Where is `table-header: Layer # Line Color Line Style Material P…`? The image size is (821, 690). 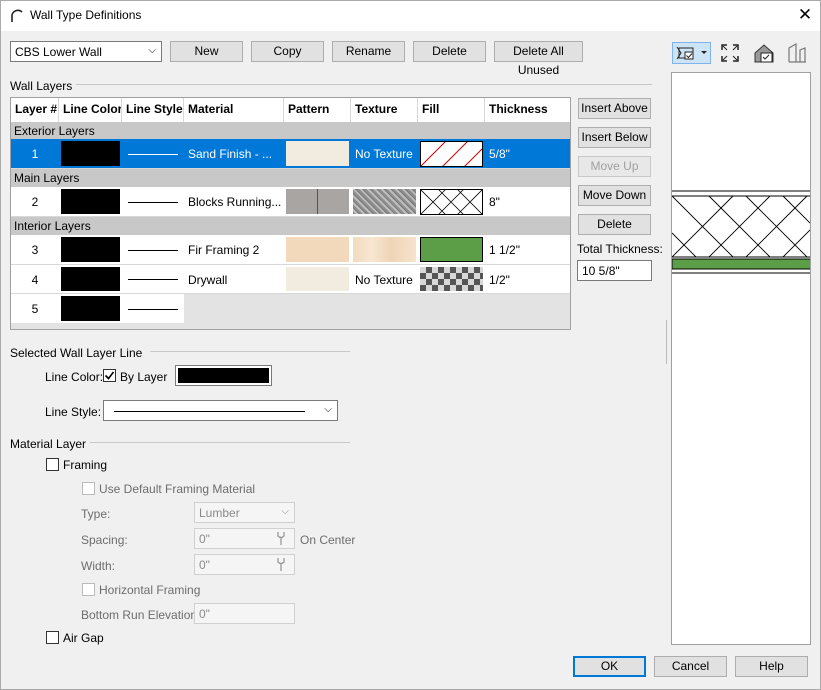 table-header: Layer # Line Color Line Style Material P… is located at coordinates (290, 110).